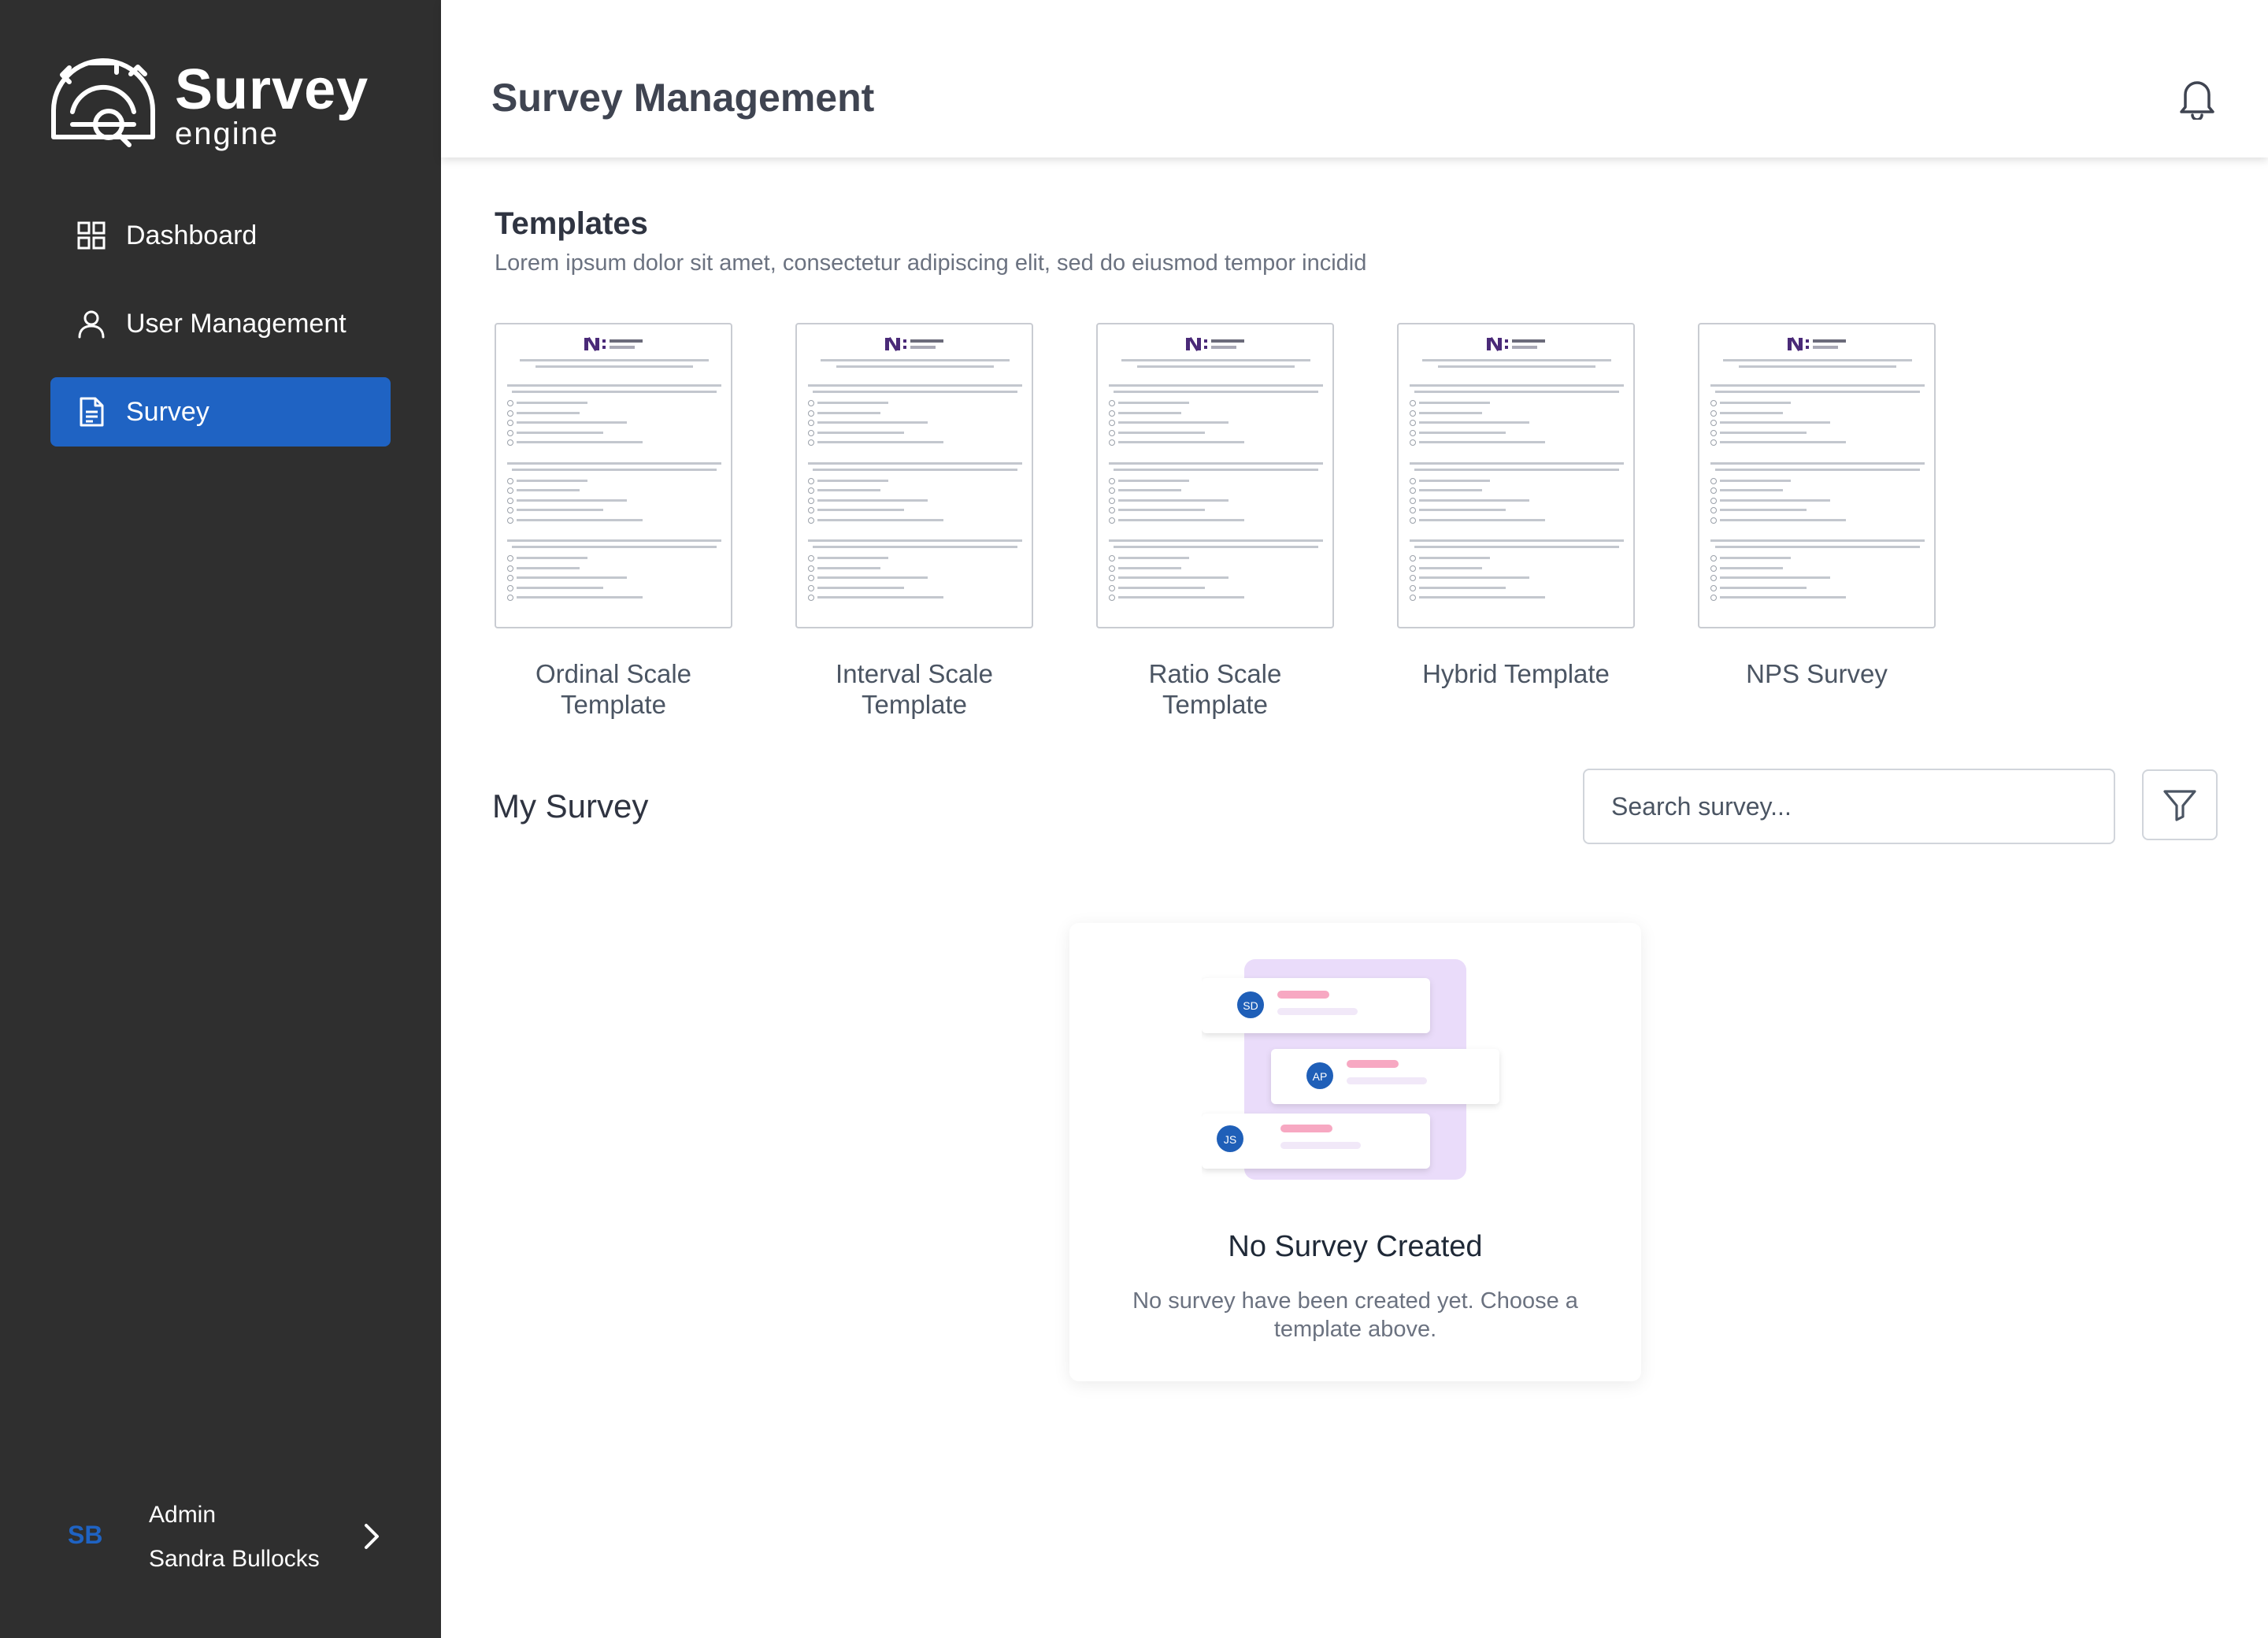 This screenshot has width=2268, height=1638. Describe the element at coordinates (1516, 673) in the screenshot. I see `template-label-line: Hybrid Template` at that location.